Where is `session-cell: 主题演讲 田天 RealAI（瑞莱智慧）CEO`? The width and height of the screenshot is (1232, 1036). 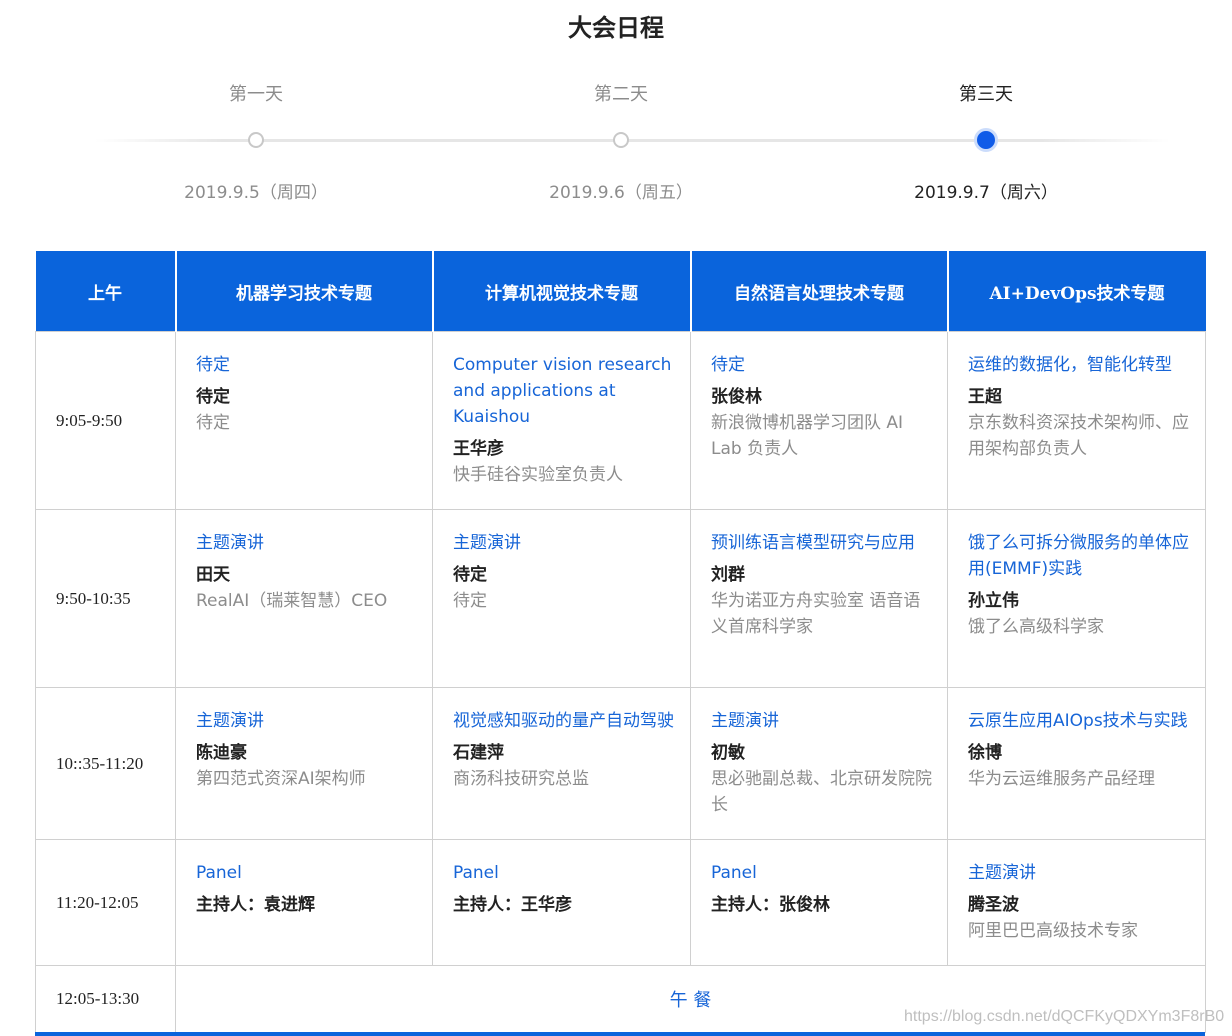
session-cell: 主题演讲 田天 RealAI（瑞莱智慧）CEO is located at coordinates (304, 598).